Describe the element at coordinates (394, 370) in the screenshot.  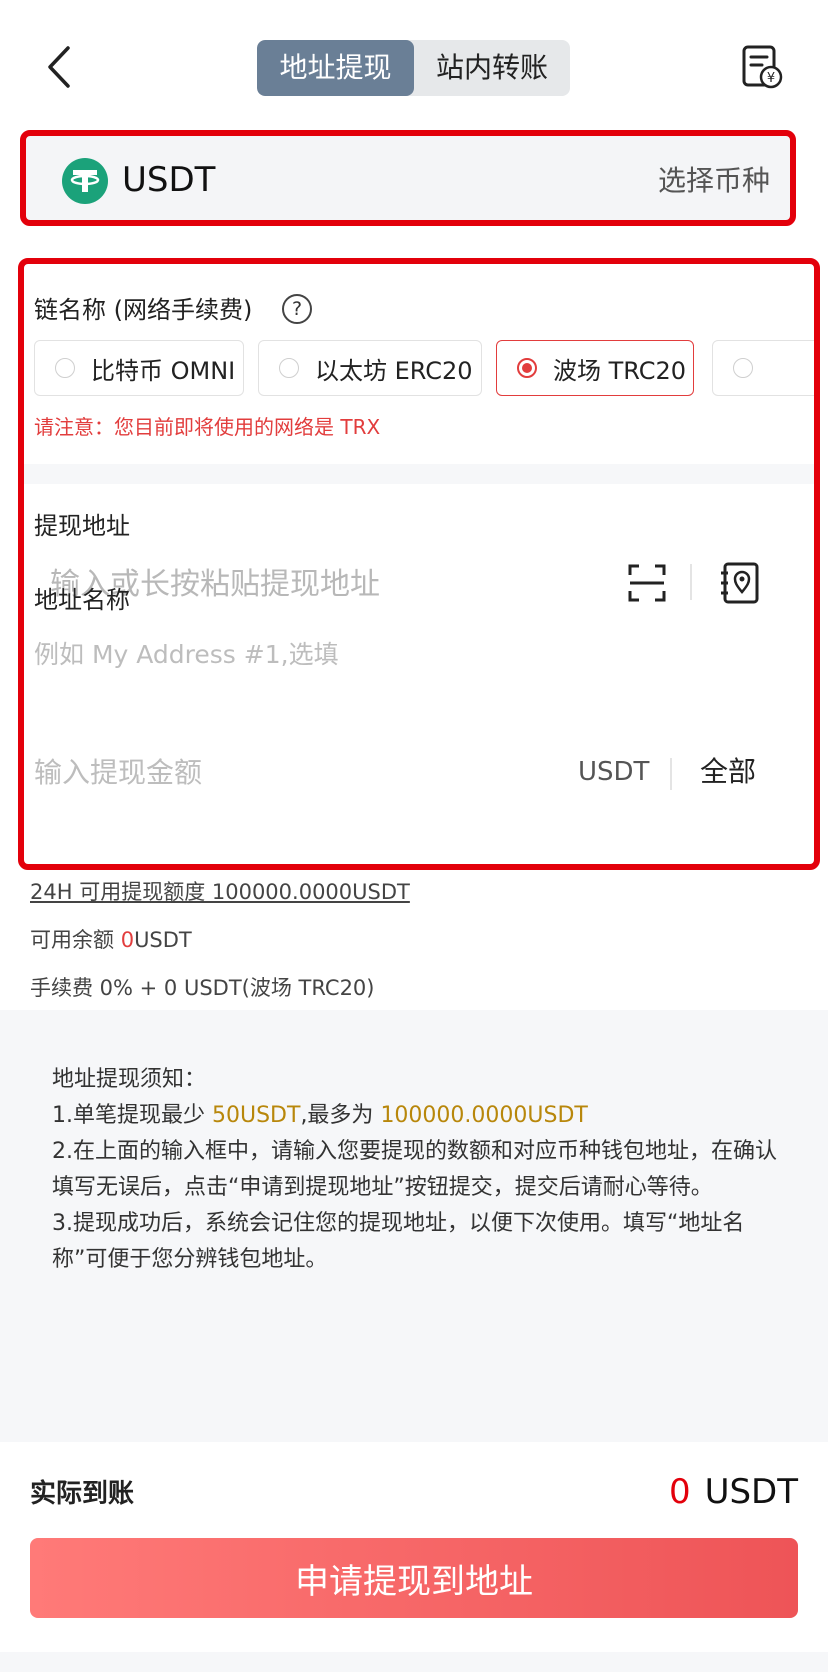
I see `chain-option-label: 以太坊 ERC20` at that location.